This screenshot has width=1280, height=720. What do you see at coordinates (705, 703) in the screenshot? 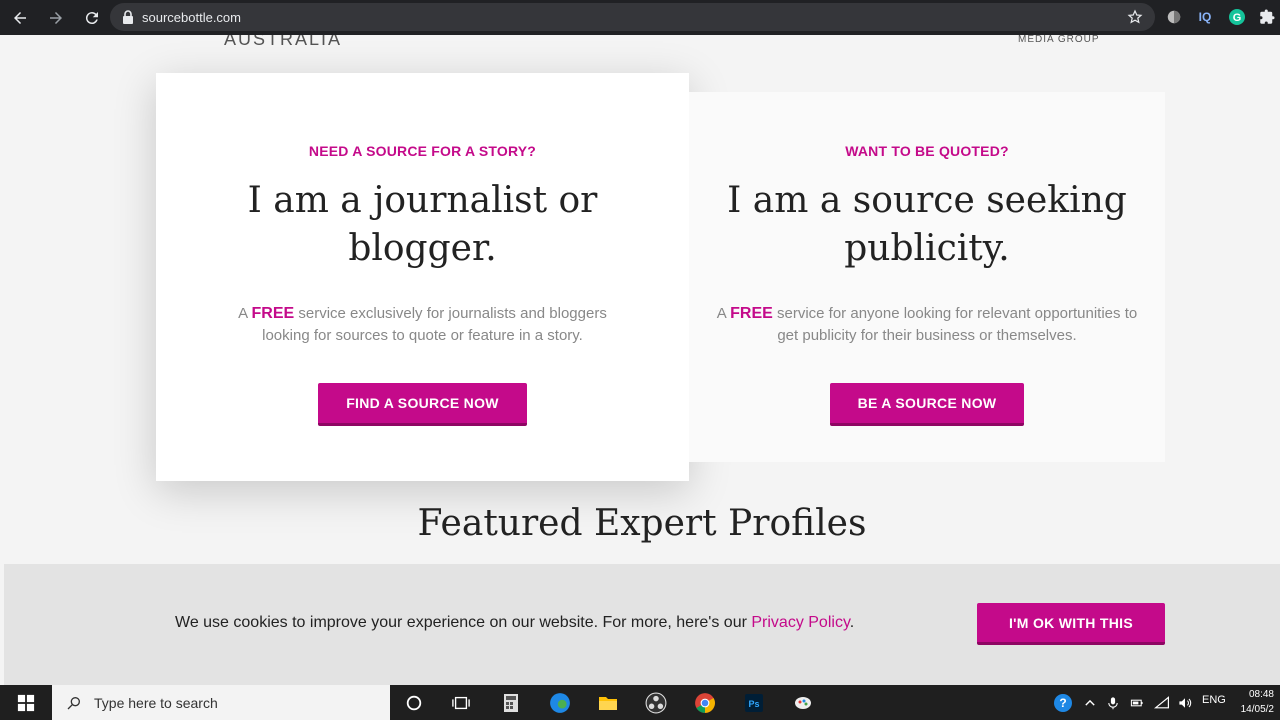
I see `chrome-icon` at bounding box center [705, 703].